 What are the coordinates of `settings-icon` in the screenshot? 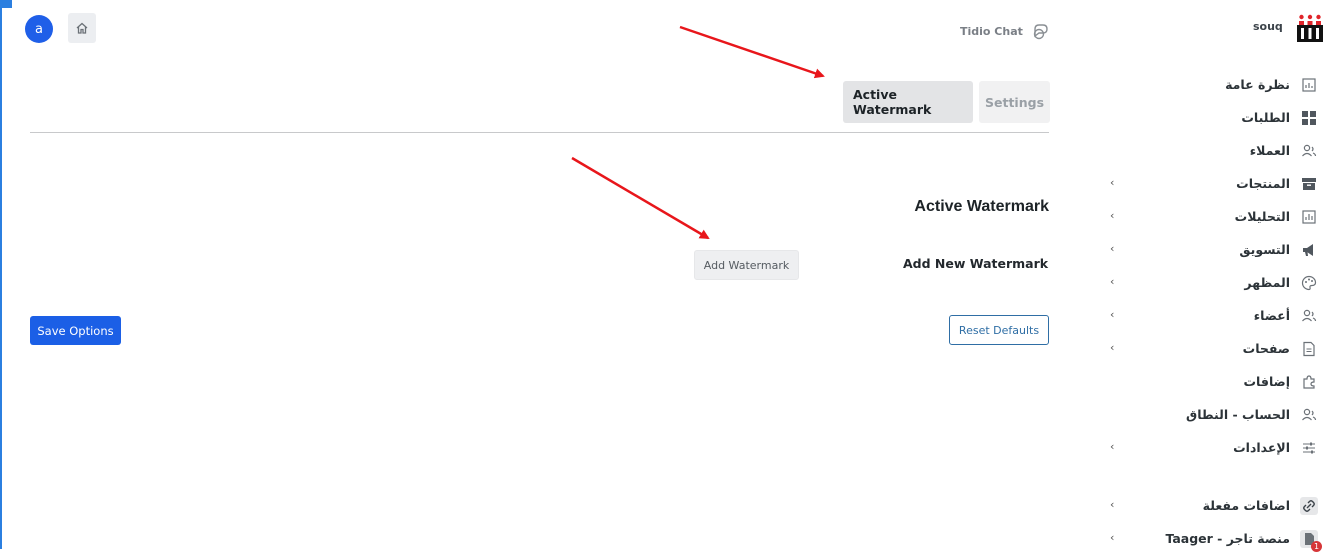 It's located at (1309, 448).